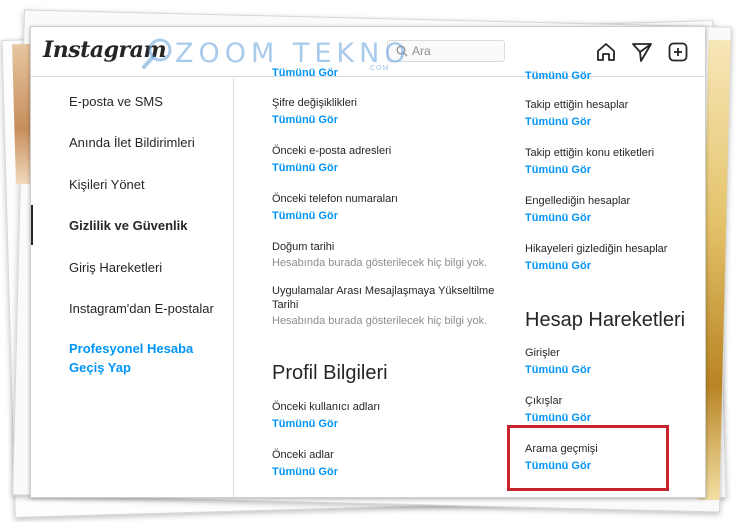 The image size is (739, 522). What do you see at coordinates (314, 103) in the screenshot?
I see `item-label: Şifre değişiklikleri` at bounding box center [314, 103].